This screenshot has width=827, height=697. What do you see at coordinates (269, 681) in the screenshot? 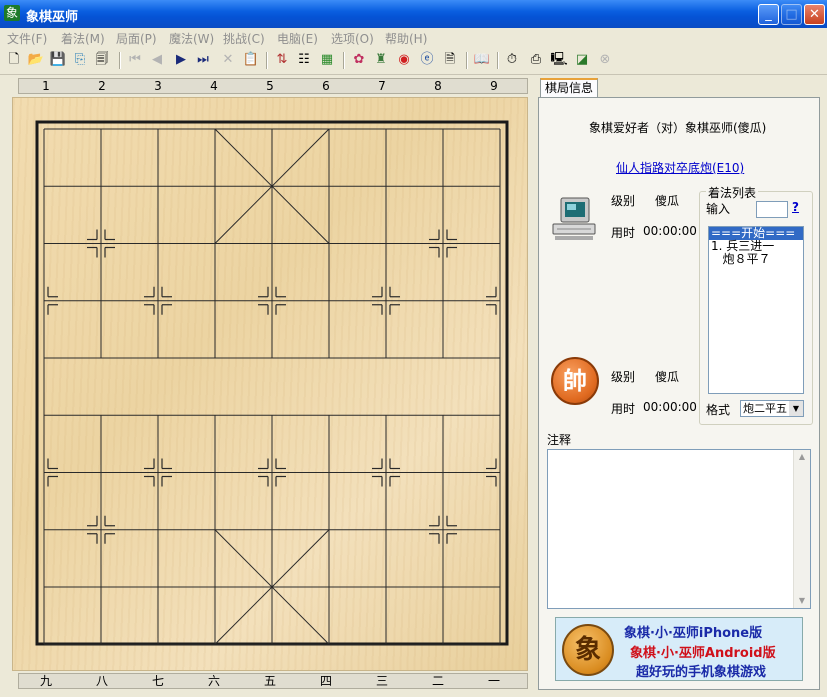
I see `coord-bottom: 五` at bounding box center [269, 681].